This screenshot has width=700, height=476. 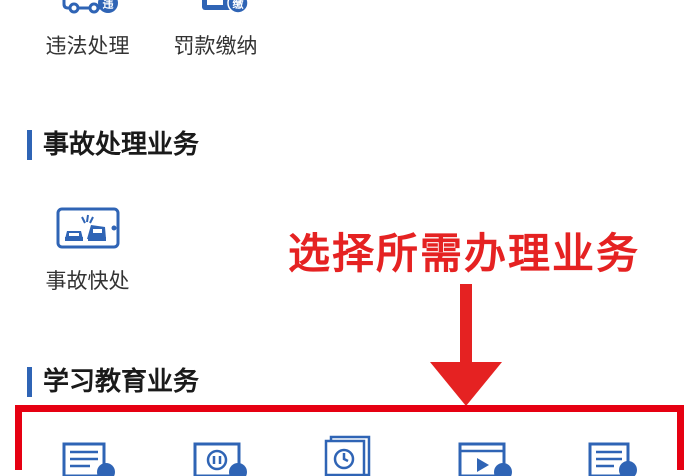 I want to click on education-tile-exam, so click(x=616, y=458).